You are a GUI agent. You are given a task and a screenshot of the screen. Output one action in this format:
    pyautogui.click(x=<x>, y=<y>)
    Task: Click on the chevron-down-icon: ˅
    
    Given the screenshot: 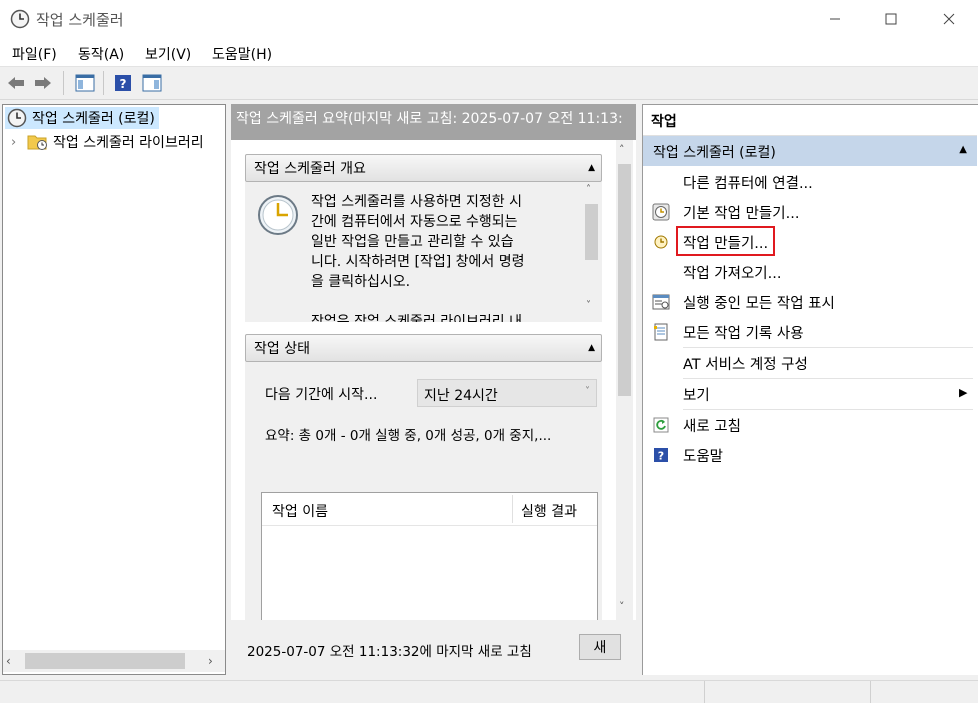 What is the action you would take?
    pyautogui.click(x=587, y=391)
    